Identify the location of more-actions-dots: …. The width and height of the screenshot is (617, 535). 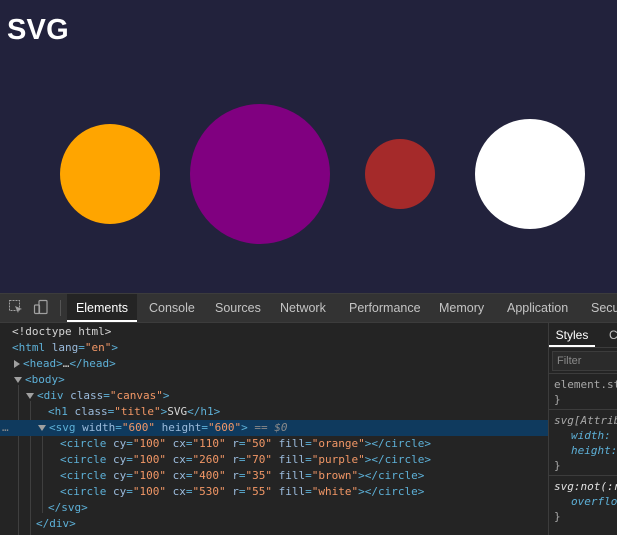
(5, 428).